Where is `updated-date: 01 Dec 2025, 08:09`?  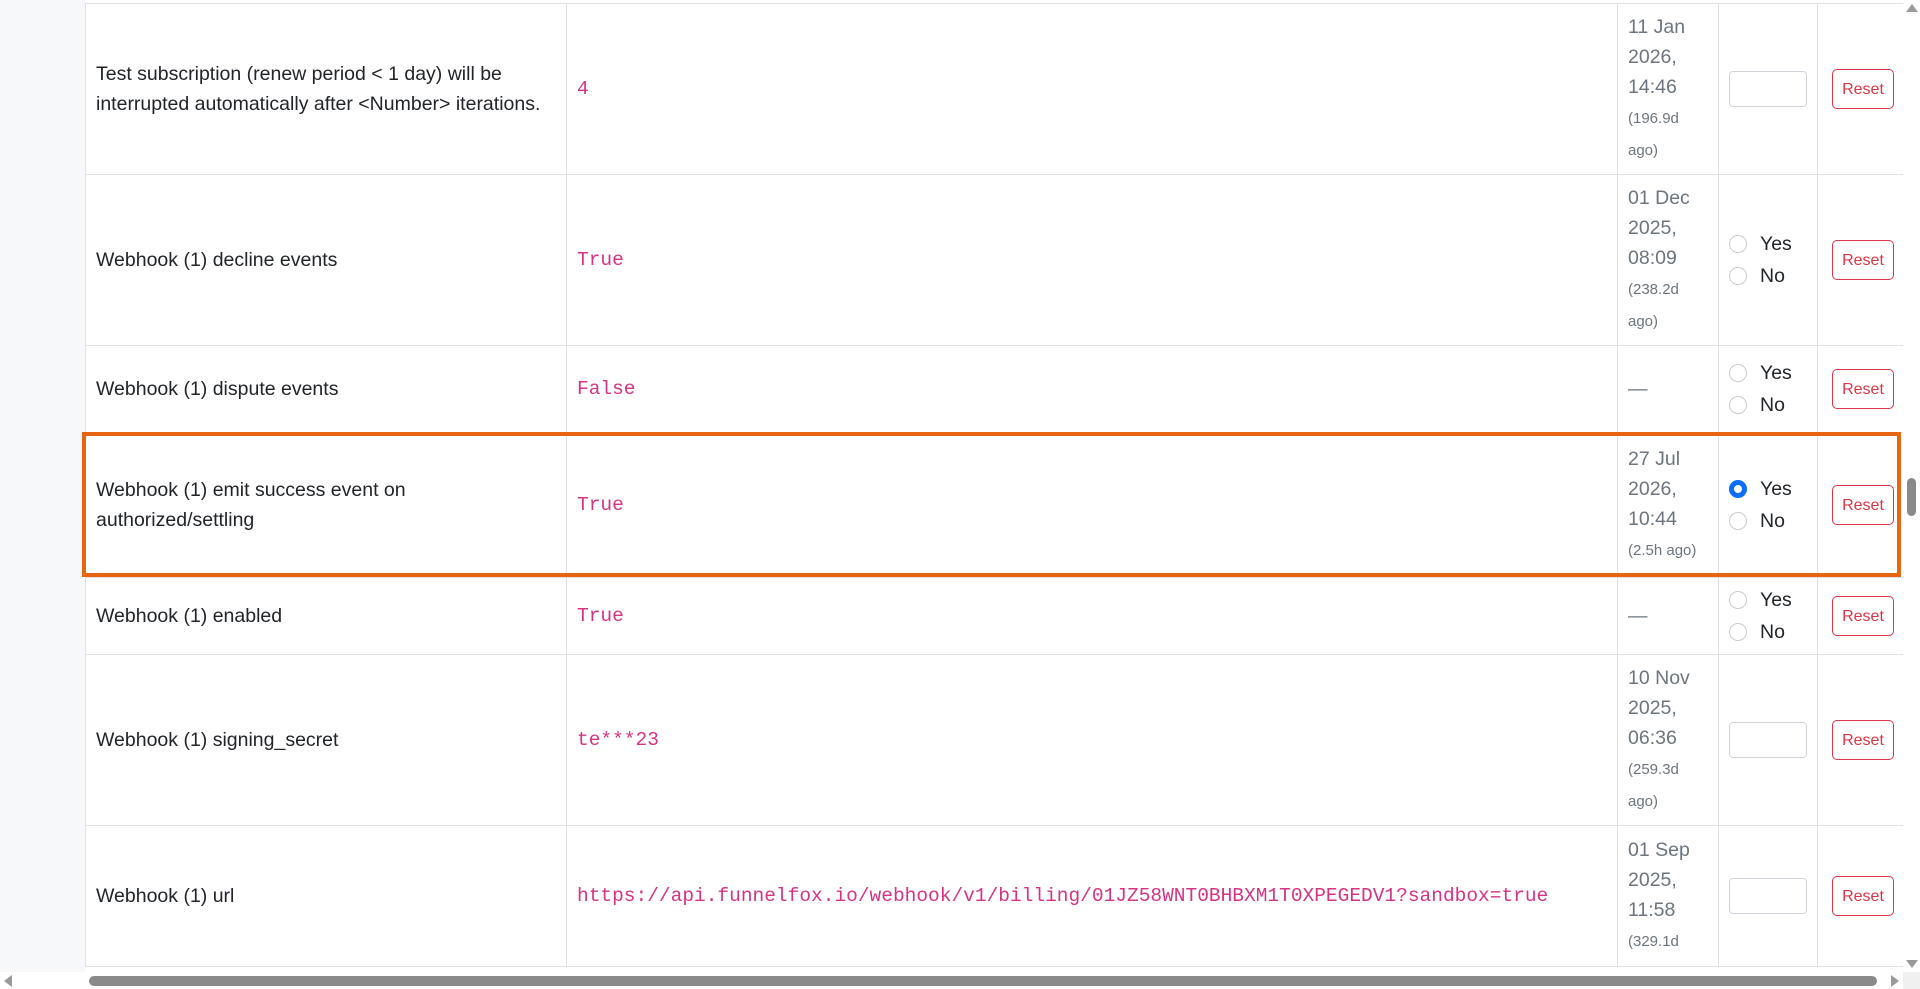 updated-date: 01 Dec 2025, 08:09 is located at coordinates (1659, 228).